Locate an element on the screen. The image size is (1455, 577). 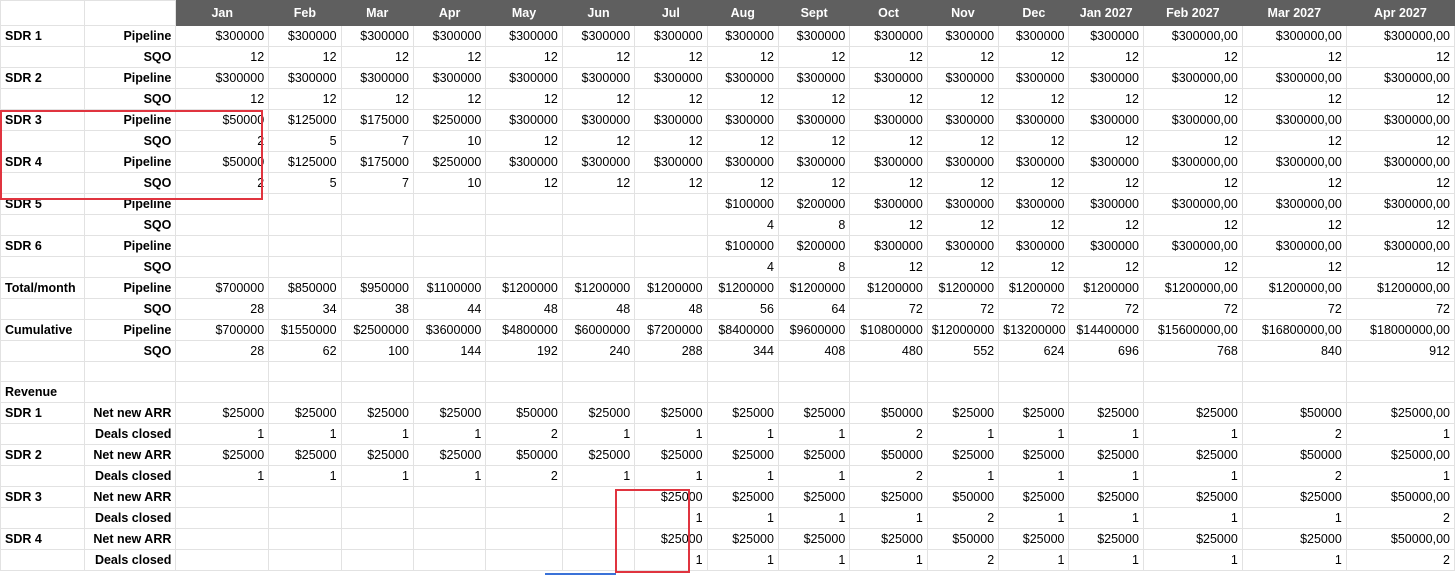
cell: 7 is located at coordinates (377, 183).